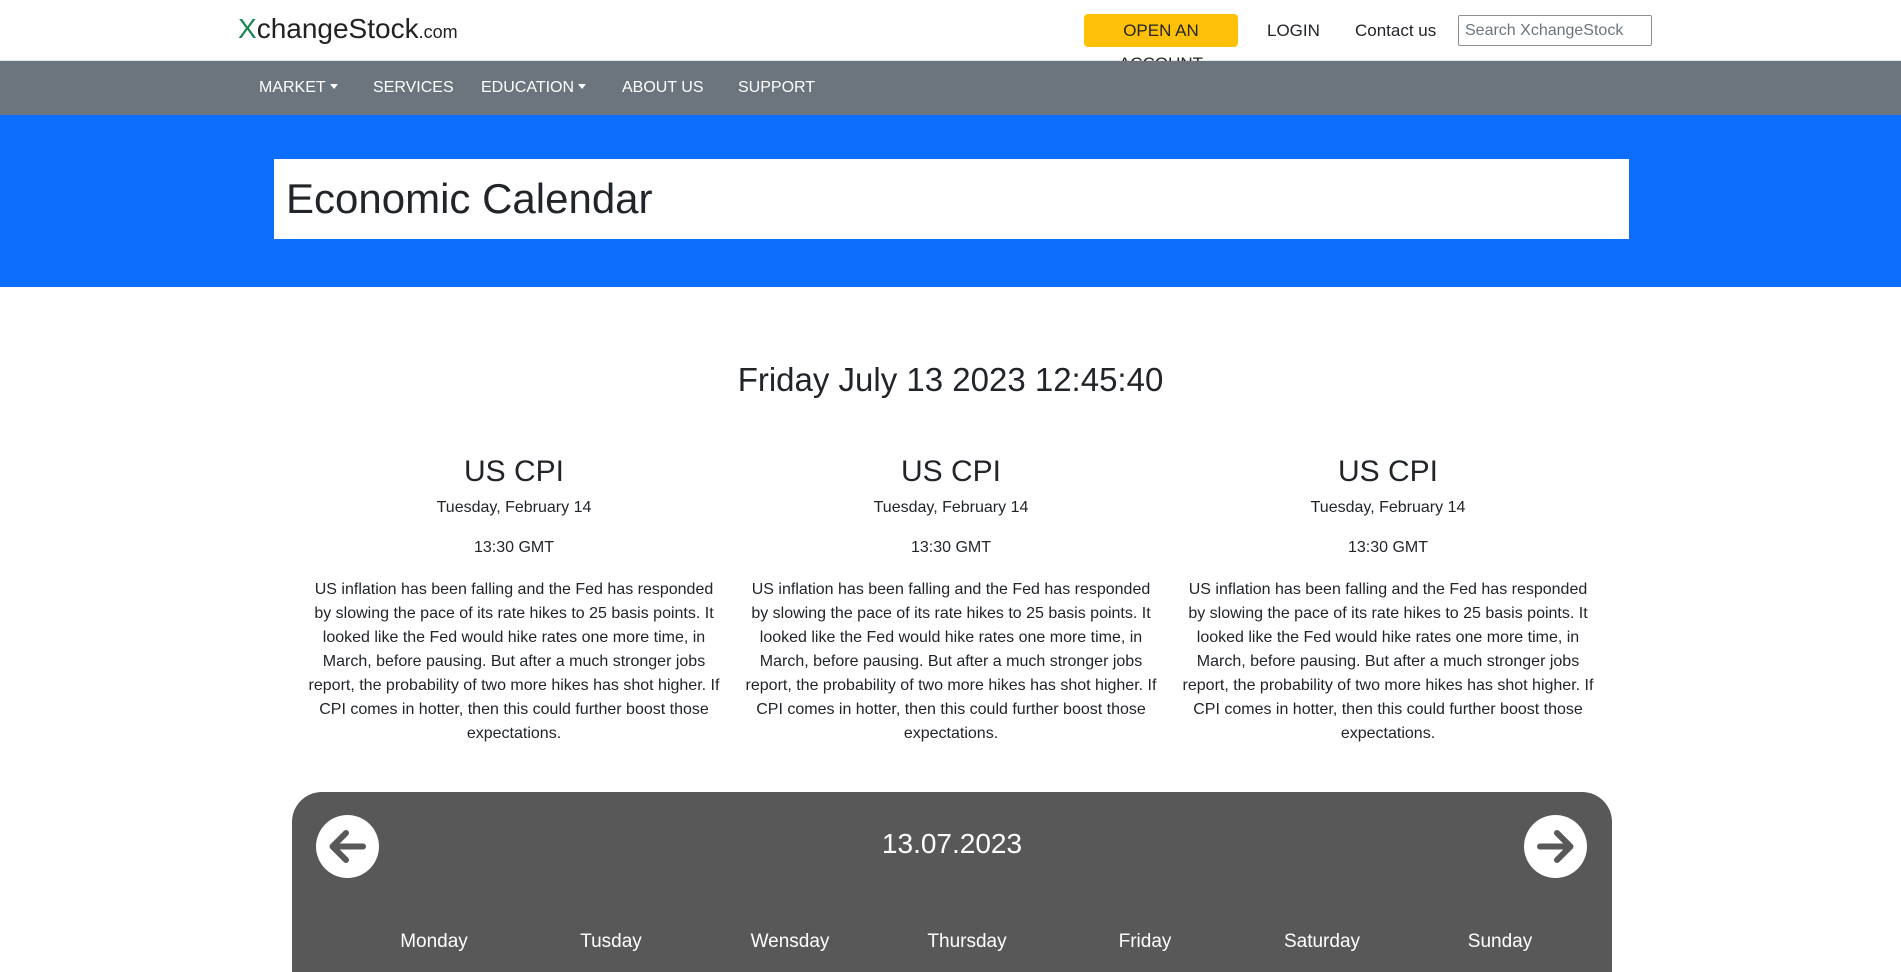  What do you see at coordinates (1500, 942) in the screenshot?
I see `weekday-sunday: Sunday` at bounding box center [1500, 942].